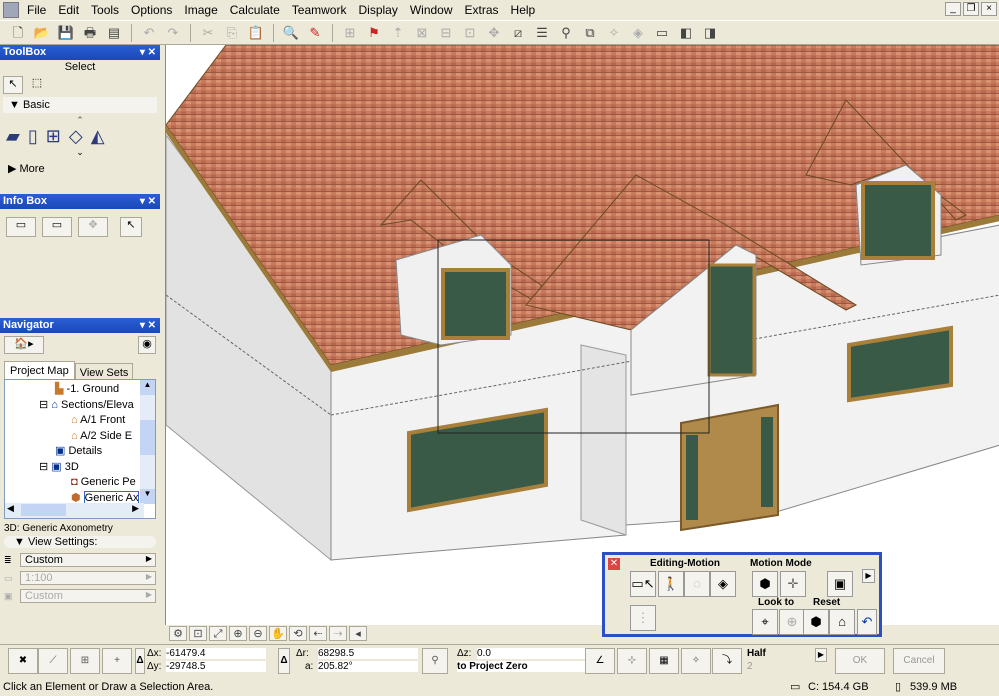 The width and height of the screenshot is (999, 696). What do you see at coordinates (105, 10) in the screenshot?
I see `menu-tools: Tools` at bounding box center [105, 10].